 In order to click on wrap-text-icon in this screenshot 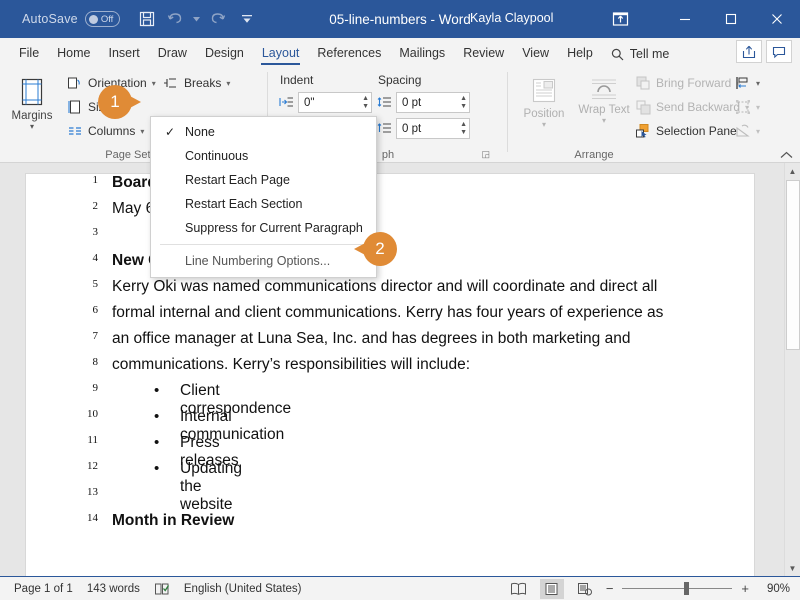, I will do `click(604, 89)`.